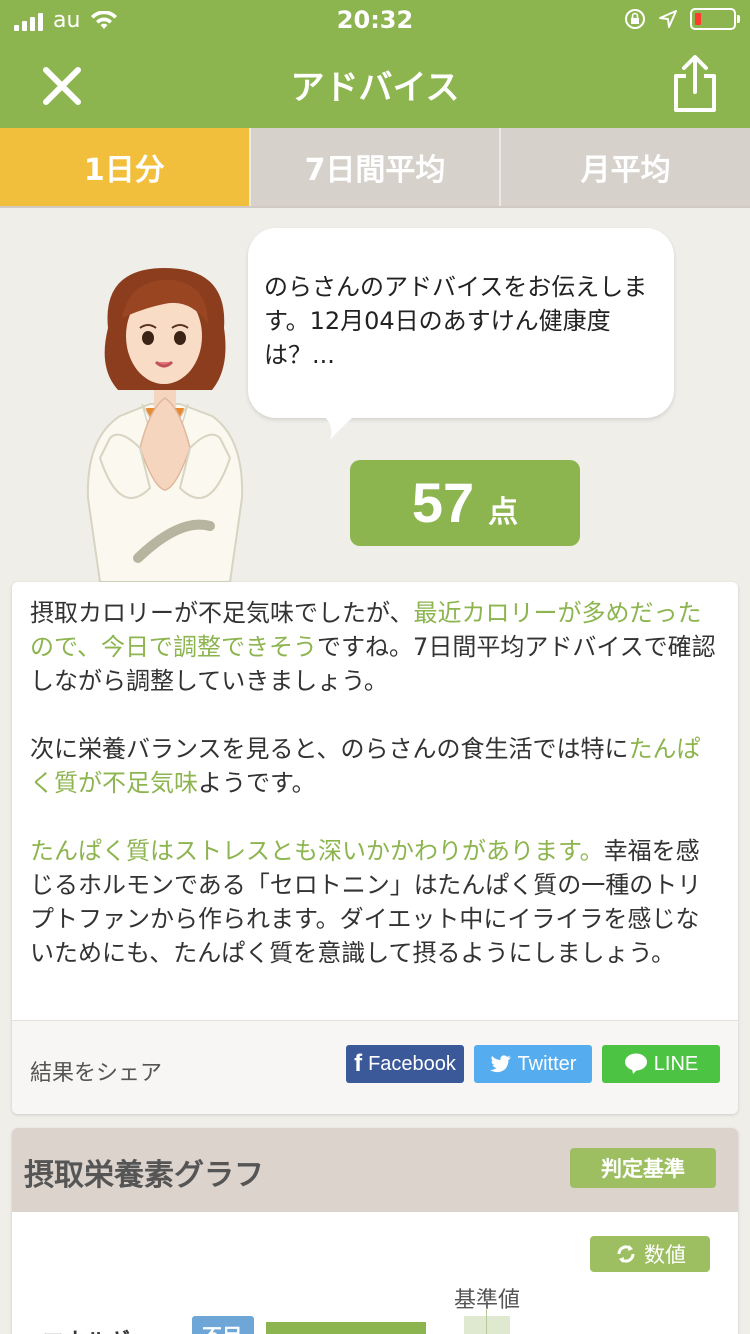 The image size is (750, 1334). I want to click on graph-title: 摂取栄養素グラフ, so click(144, 1175).